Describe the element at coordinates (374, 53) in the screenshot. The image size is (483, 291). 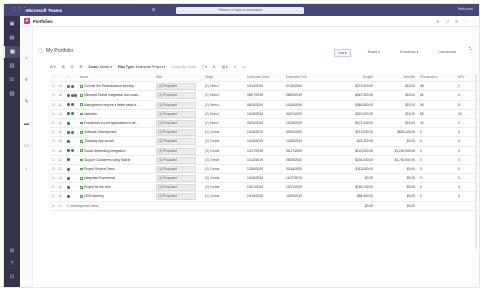
I see `tab-board: Board ▾` at that location.